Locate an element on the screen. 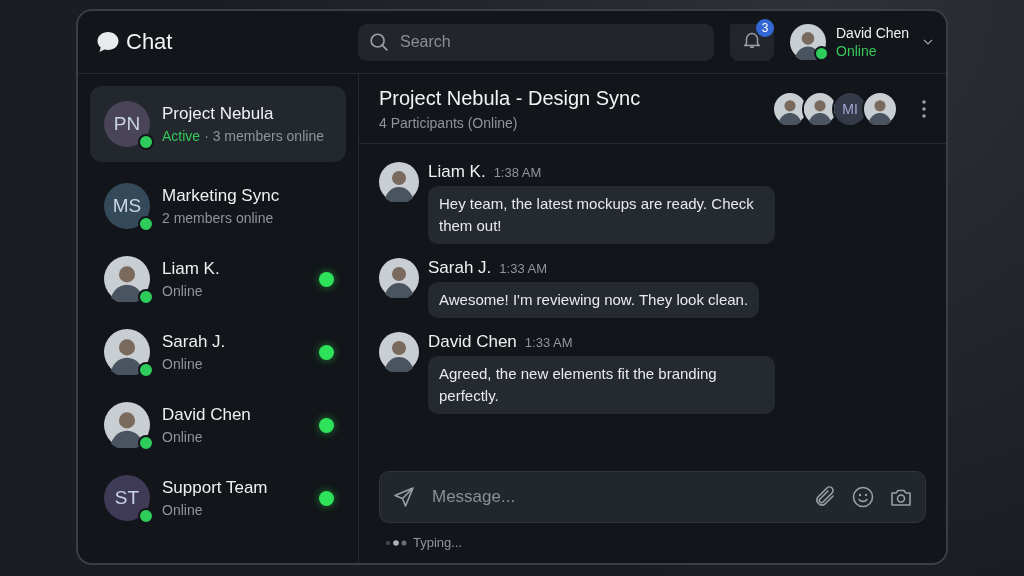 This screenshot has width=1024, height=576. chat-title: Project Nebula - Design Sync is located at coordinates (510, 98).